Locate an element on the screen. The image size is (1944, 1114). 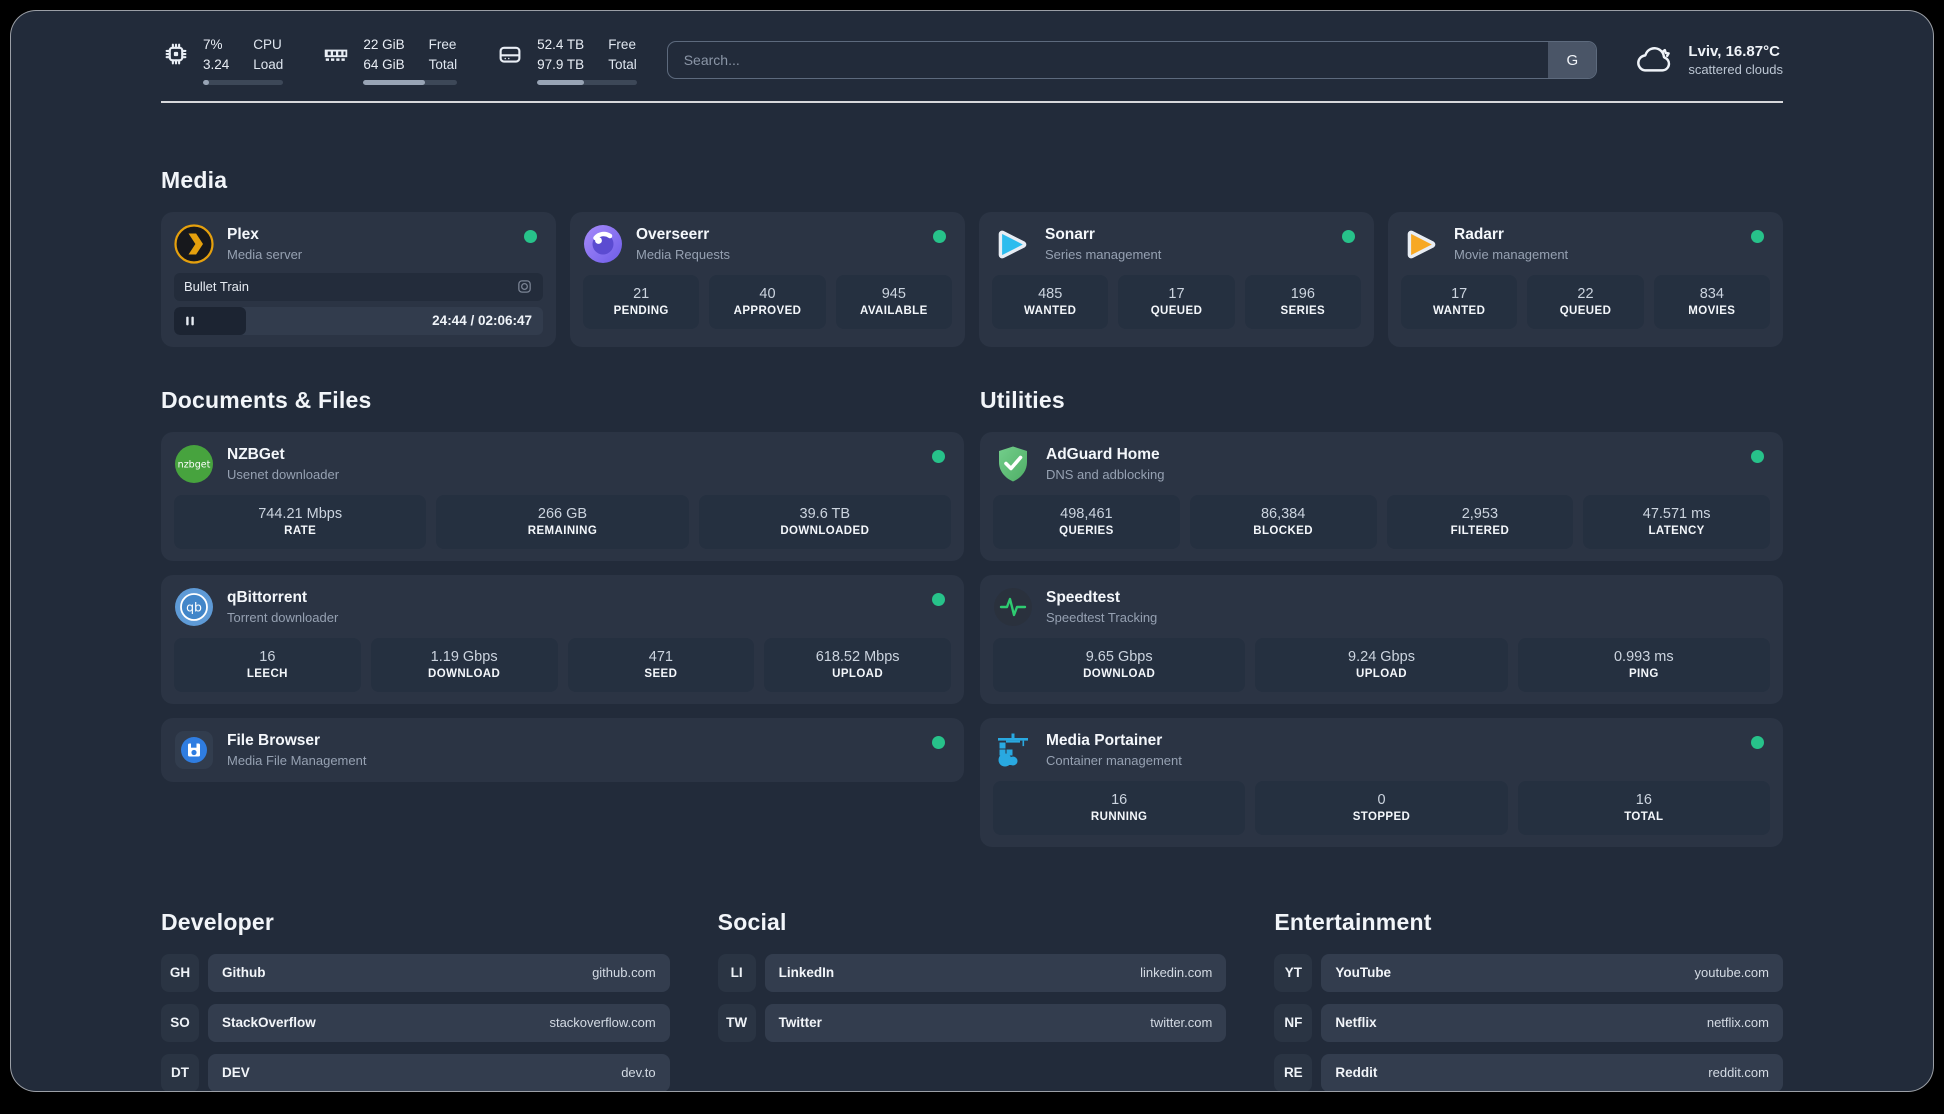
stat-box: 744.21 Mbps RATE is located at coordinates (300, 521).